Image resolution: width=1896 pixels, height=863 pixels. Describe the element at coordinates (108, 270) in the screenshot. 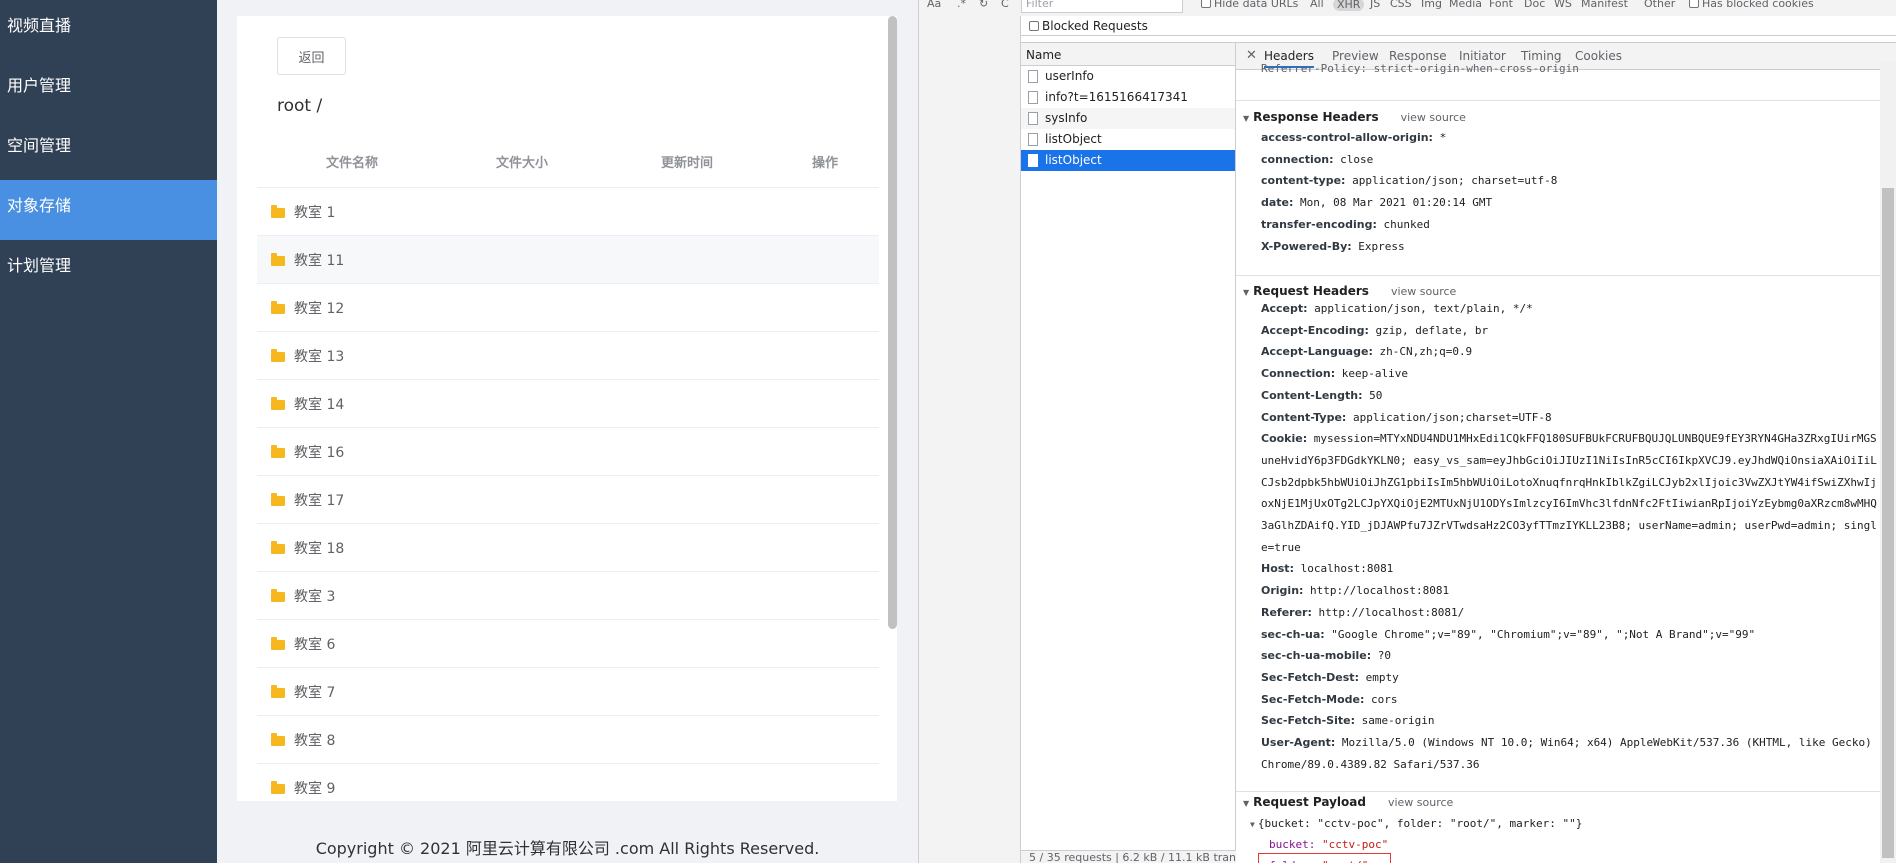

I see `sidebar-item-plan-management: 计划管理` at that location.